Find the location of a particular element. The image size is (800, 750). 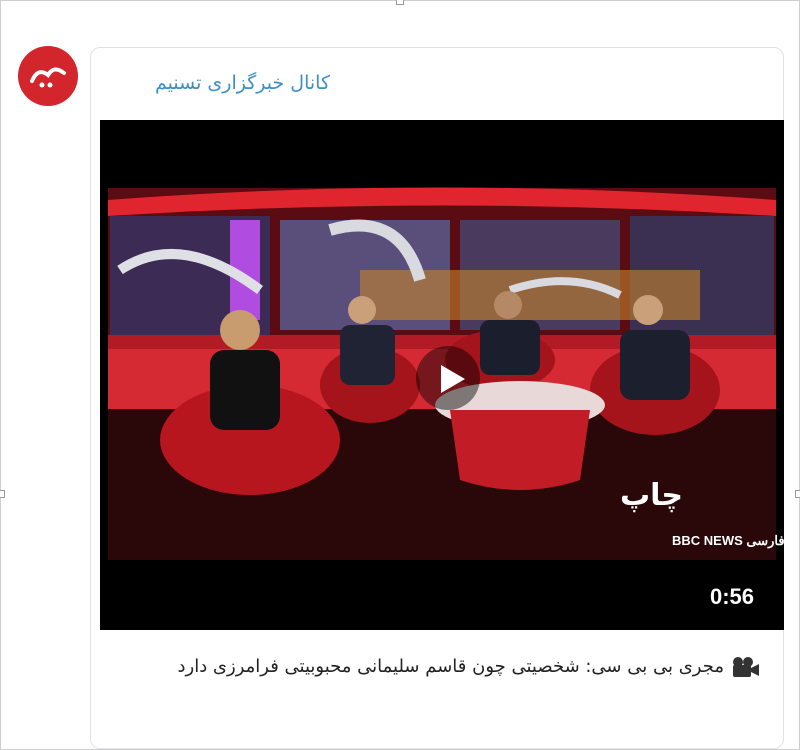

program-logo: چاپ is located at coordinates (651, 495).